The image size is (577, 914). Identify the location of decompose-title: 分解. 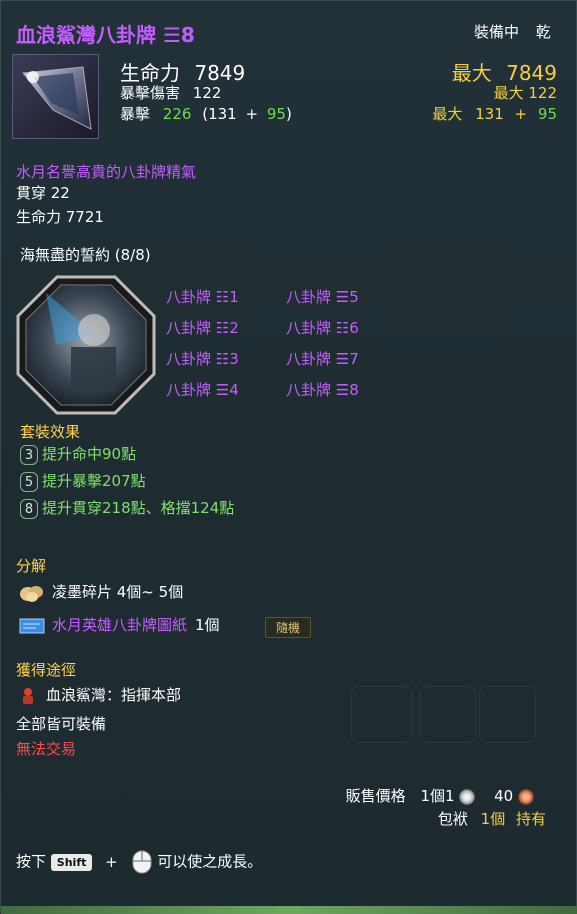
(31, 566).